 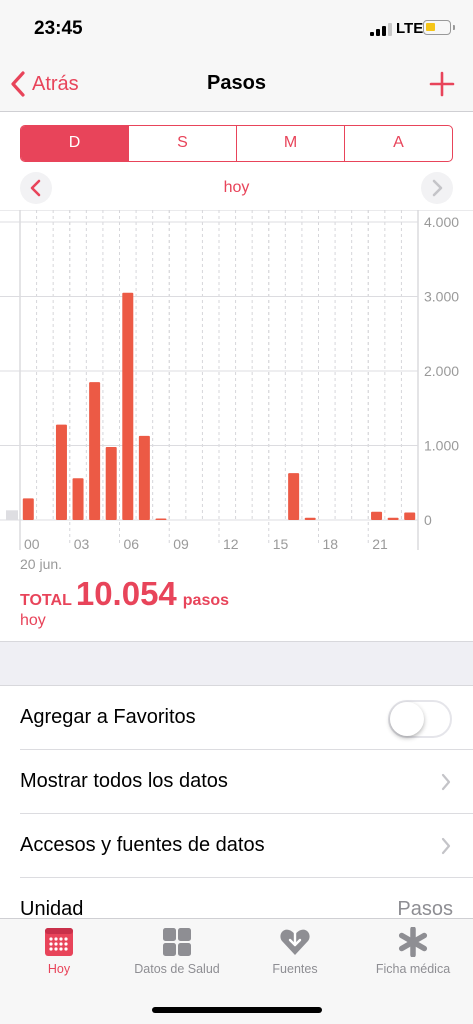 What do you see at coordinates (281, 543) in the screenshot?
I see `x-tick-label: 15` at bounding box center [281, 543].